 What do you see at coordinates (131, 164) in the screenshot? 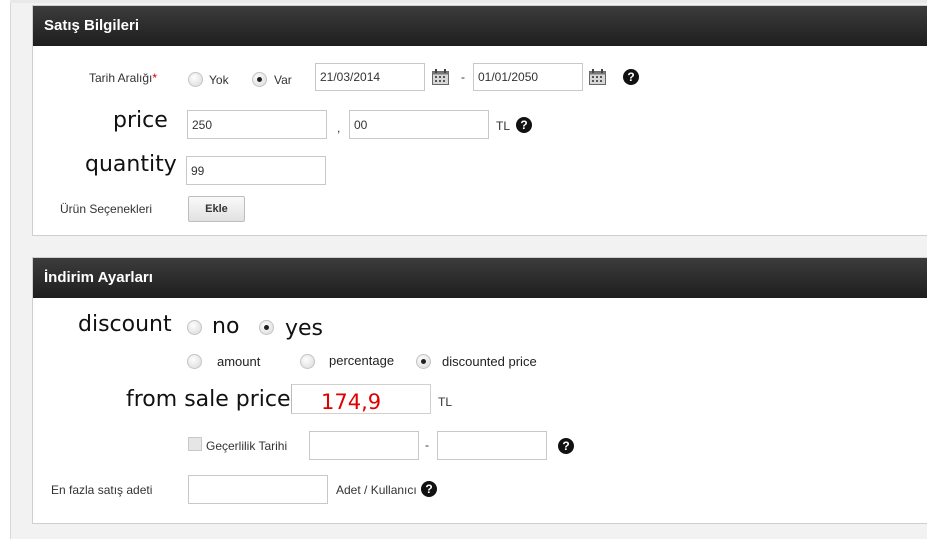
I see `quantity-label: quantity` at bounding box center [131, 164].